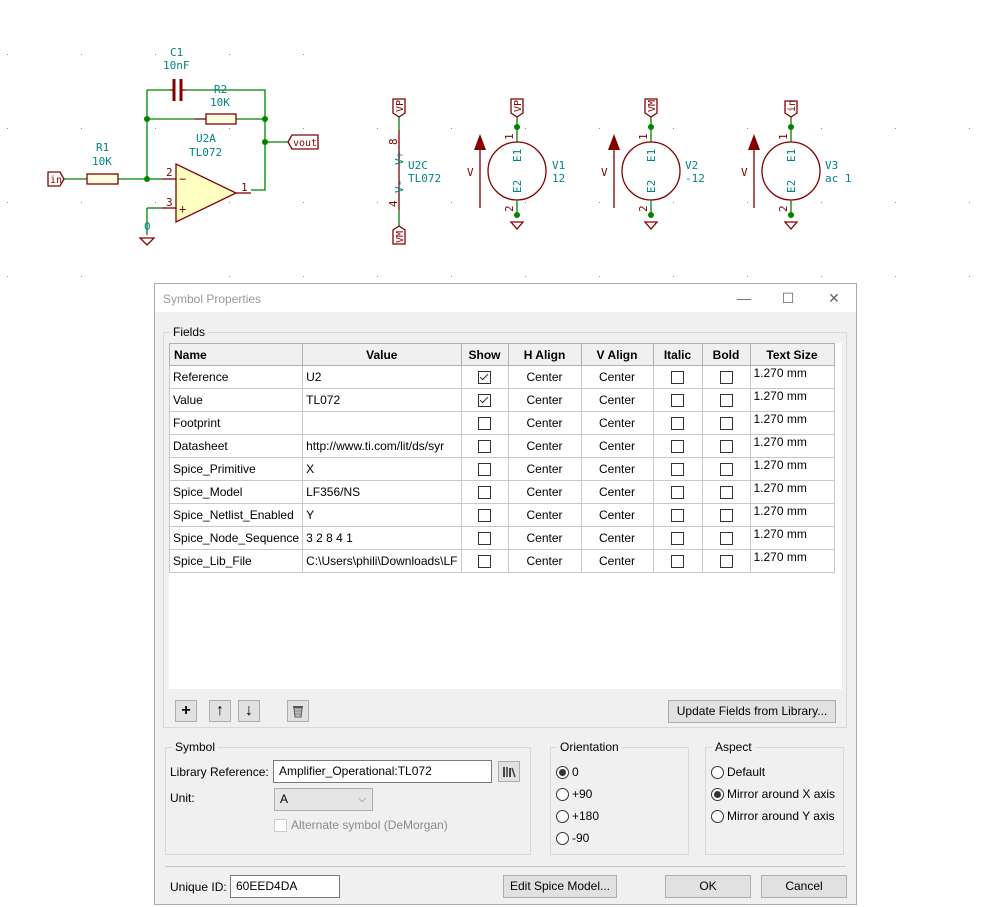 The height and width of the screenshot is (907, 1007). Describe the element at coordinates (726, 354) in the screenshot. I see `col-bold: Bold` at that location.